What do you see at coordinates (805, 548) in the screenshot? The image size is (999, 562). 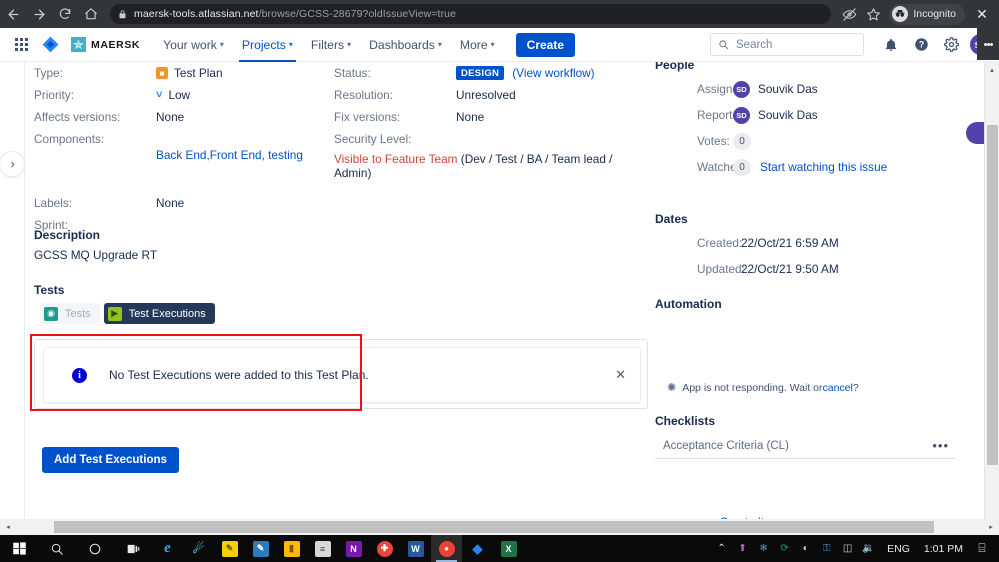 I see `wifi-icon: ◐` at bounding box center [805, 548].